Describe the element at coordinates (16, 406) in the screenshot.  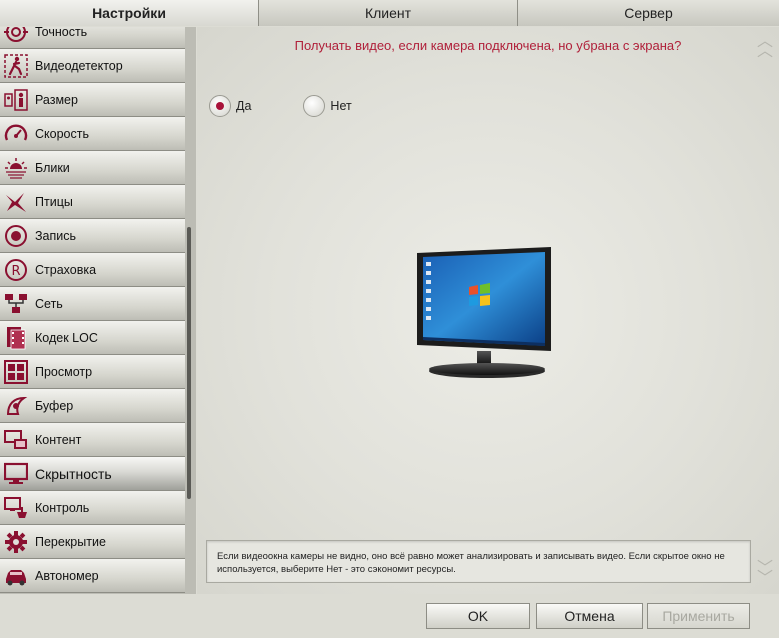
I see `buffer-icon` at that location.